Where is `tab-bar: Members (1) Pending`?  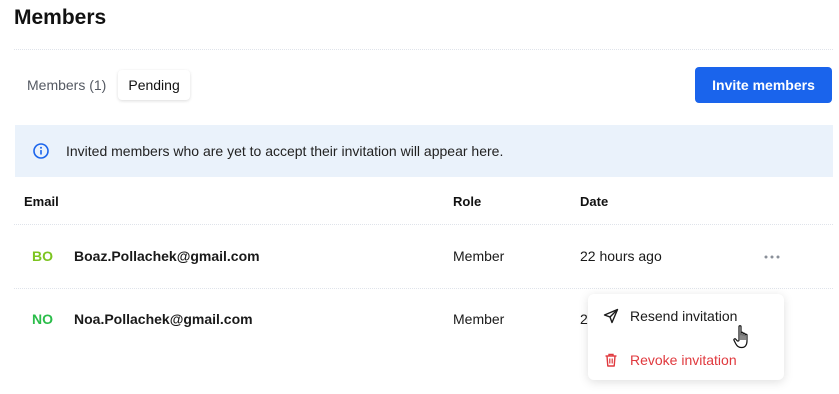 tab-bar: Members (1) Pending is located at coordinates (103, 85).